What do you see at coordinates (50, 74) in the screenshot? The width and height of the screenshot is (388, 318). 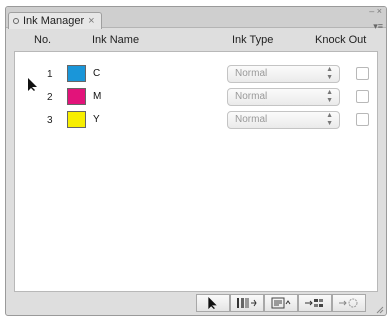 I see `ink-number: 1` at bounding box center [50, 74].